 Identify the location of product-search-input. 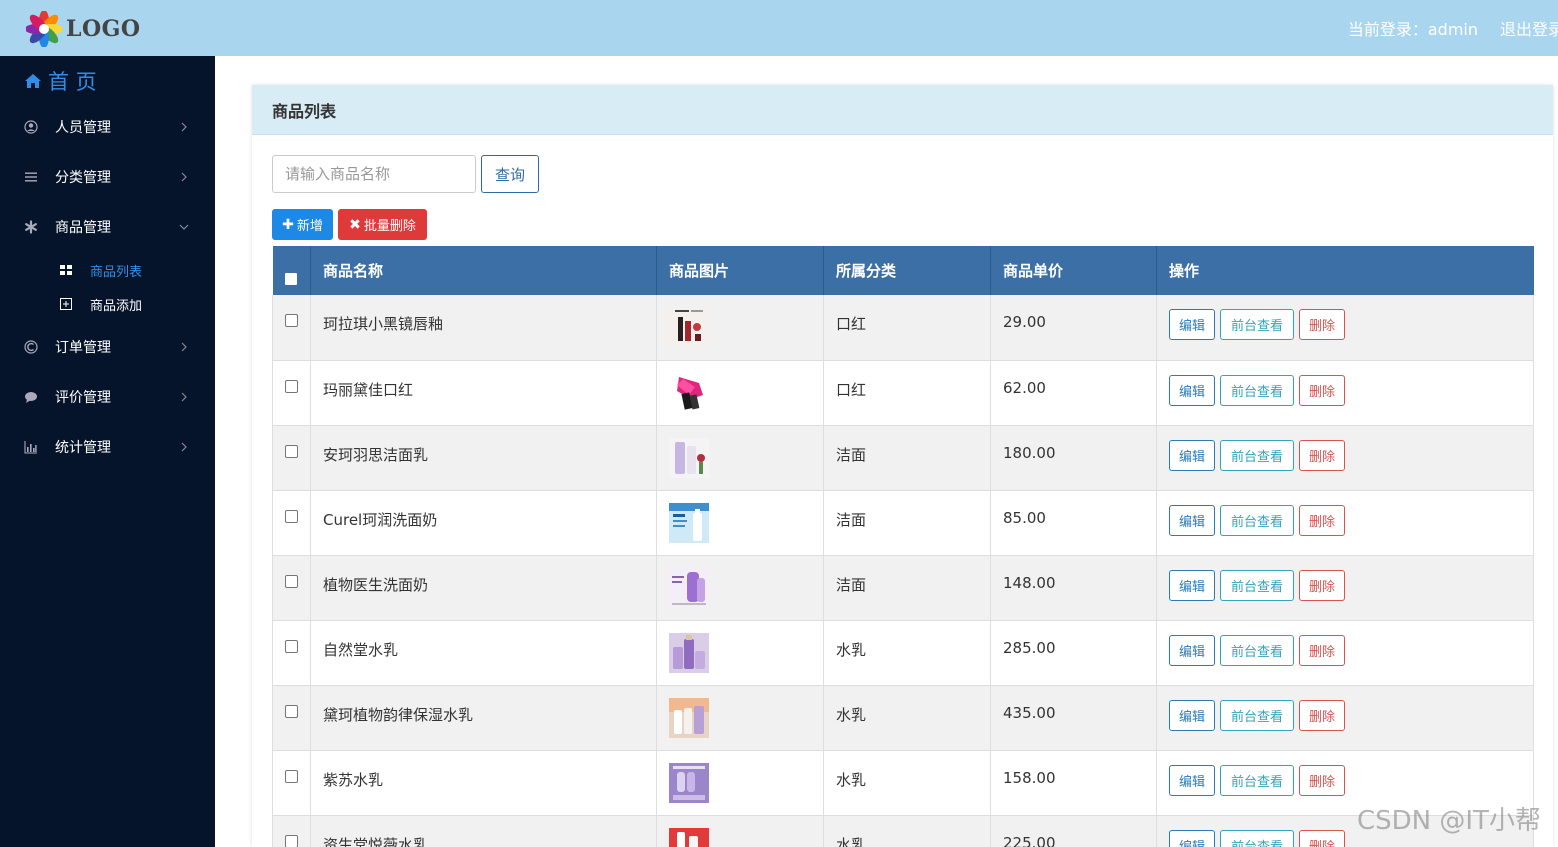
(374, 174).